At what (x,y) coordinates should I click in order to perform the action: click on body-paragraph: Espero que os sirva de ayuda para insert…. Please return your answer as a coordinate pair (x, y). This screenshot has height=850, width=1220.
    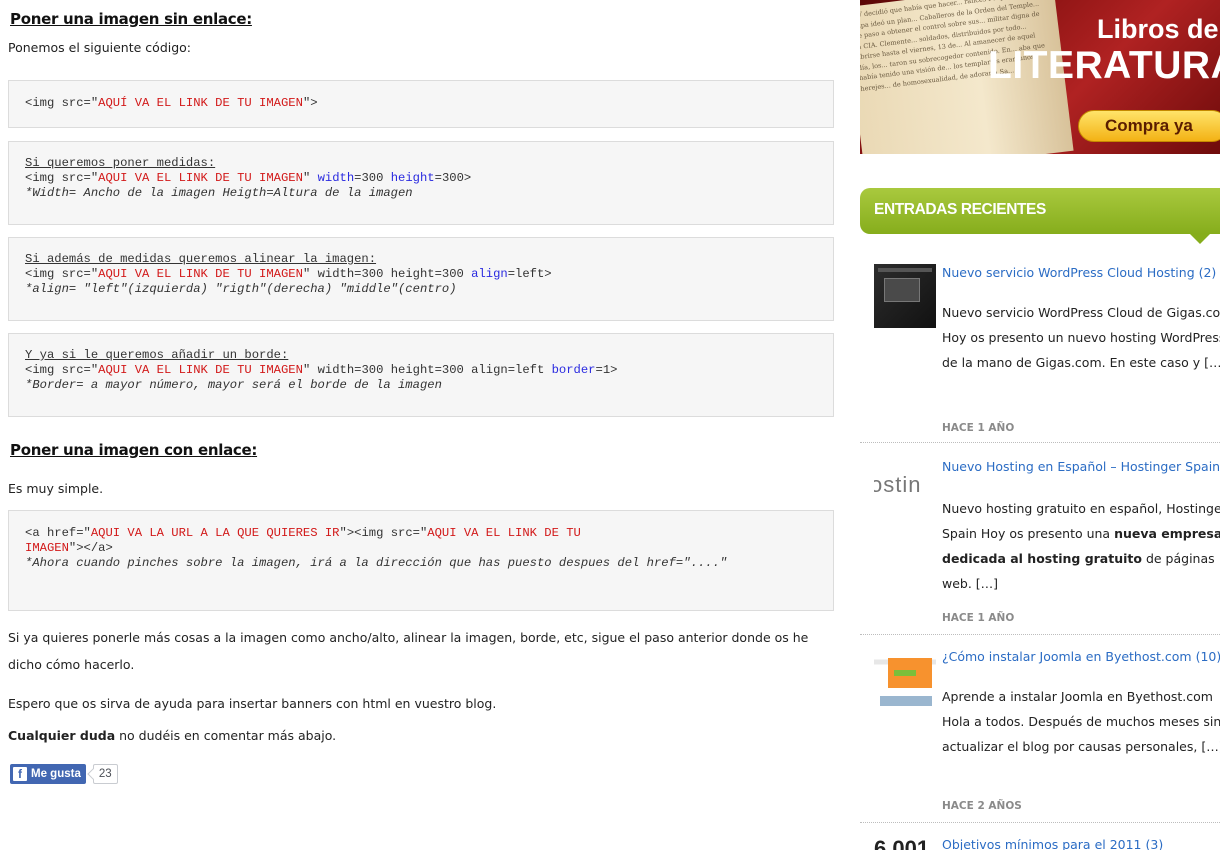
    Looking at the image, I should click on (252, 703).